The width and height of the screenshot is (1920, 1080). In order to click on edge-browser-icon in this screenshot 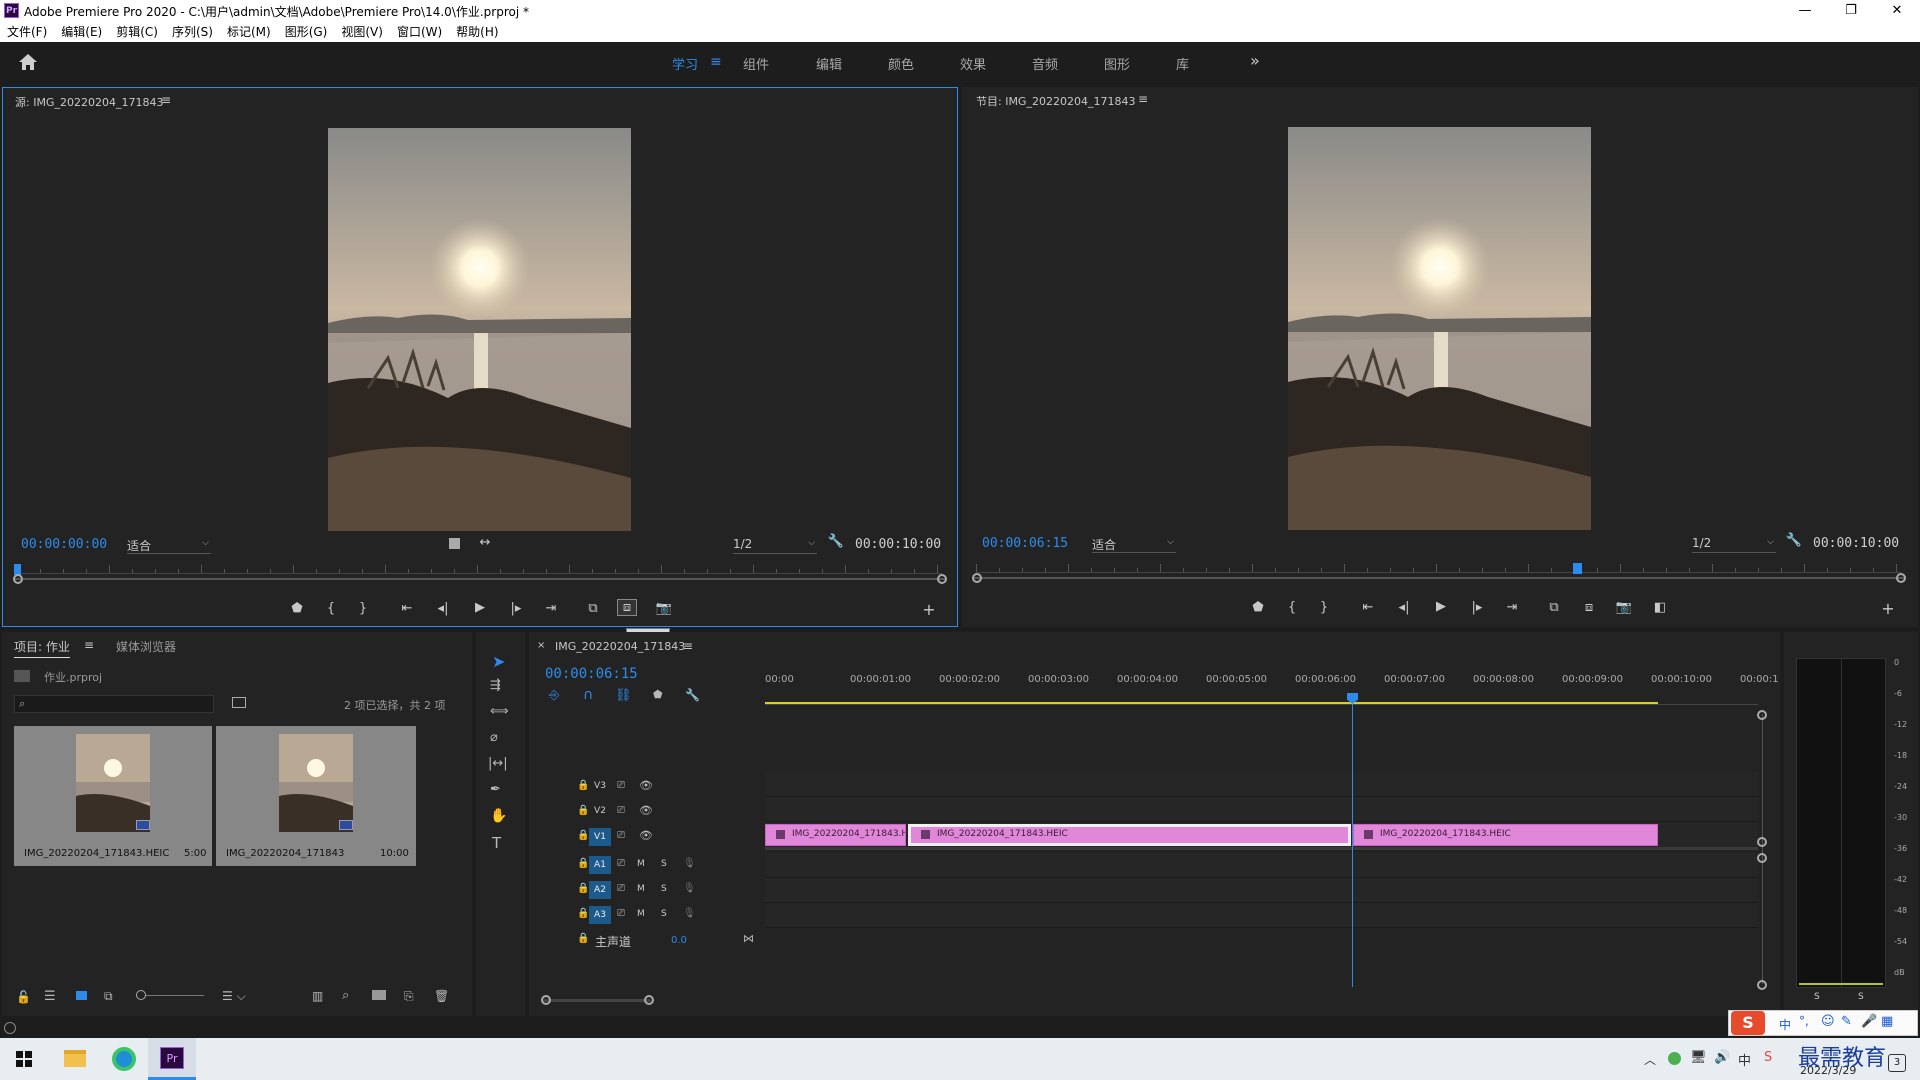, I will do `click(124, 1059)`.